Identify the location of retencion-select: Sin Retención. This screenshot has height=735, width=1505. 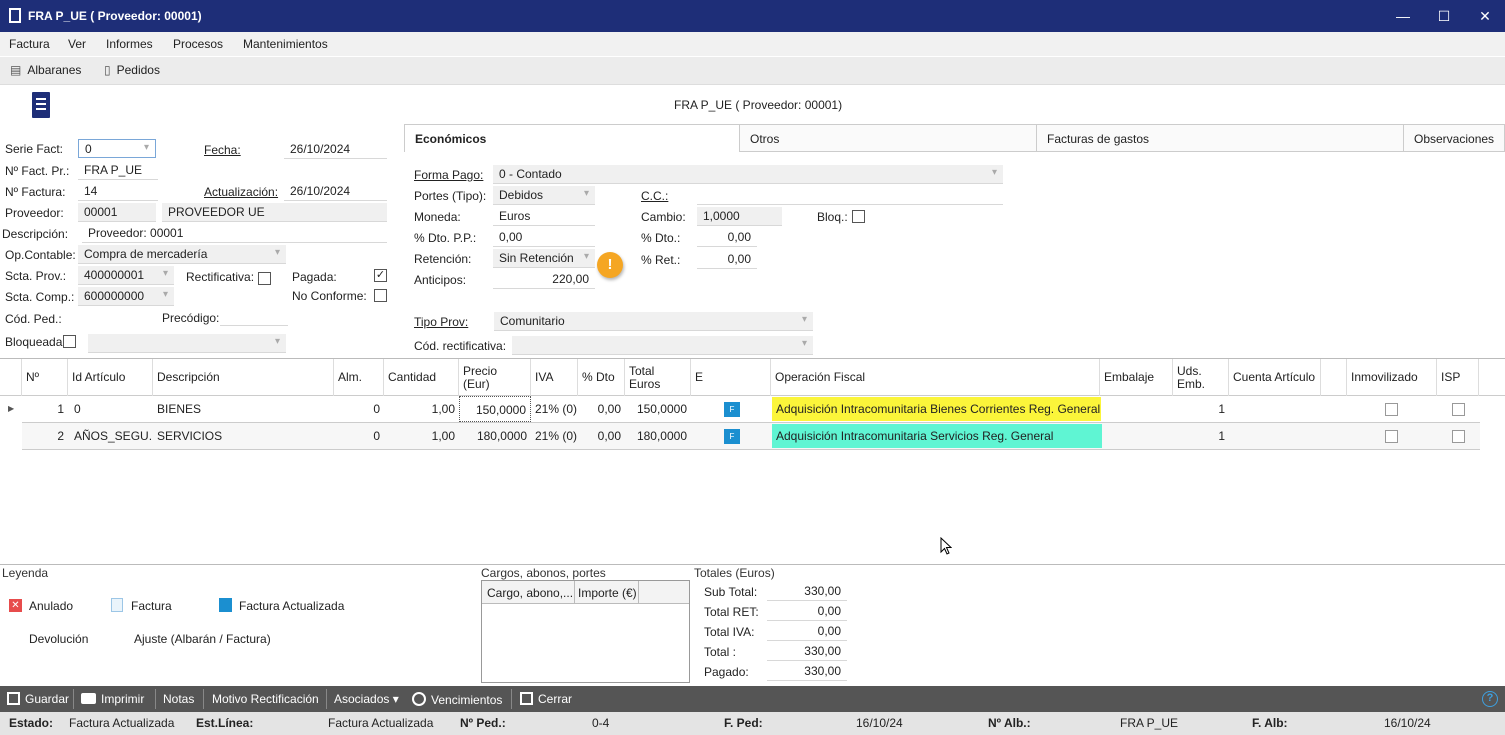
(544, 258).